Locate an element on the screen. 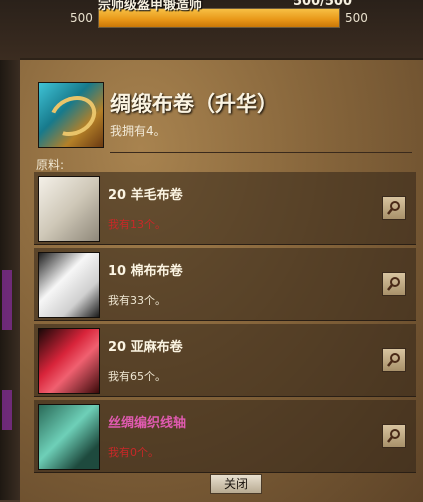 This screenshot has height=502, width=423. progress-min-label: 500 is located at coordinates (81, 18).